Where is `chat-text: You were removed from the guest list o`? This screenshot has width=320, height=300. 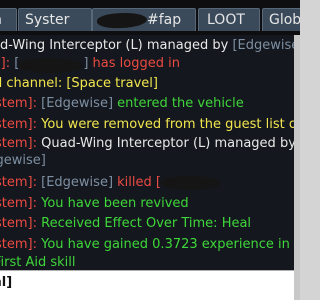 chat-text: You were removed from the guest list o is located at coordinates (167, 124).